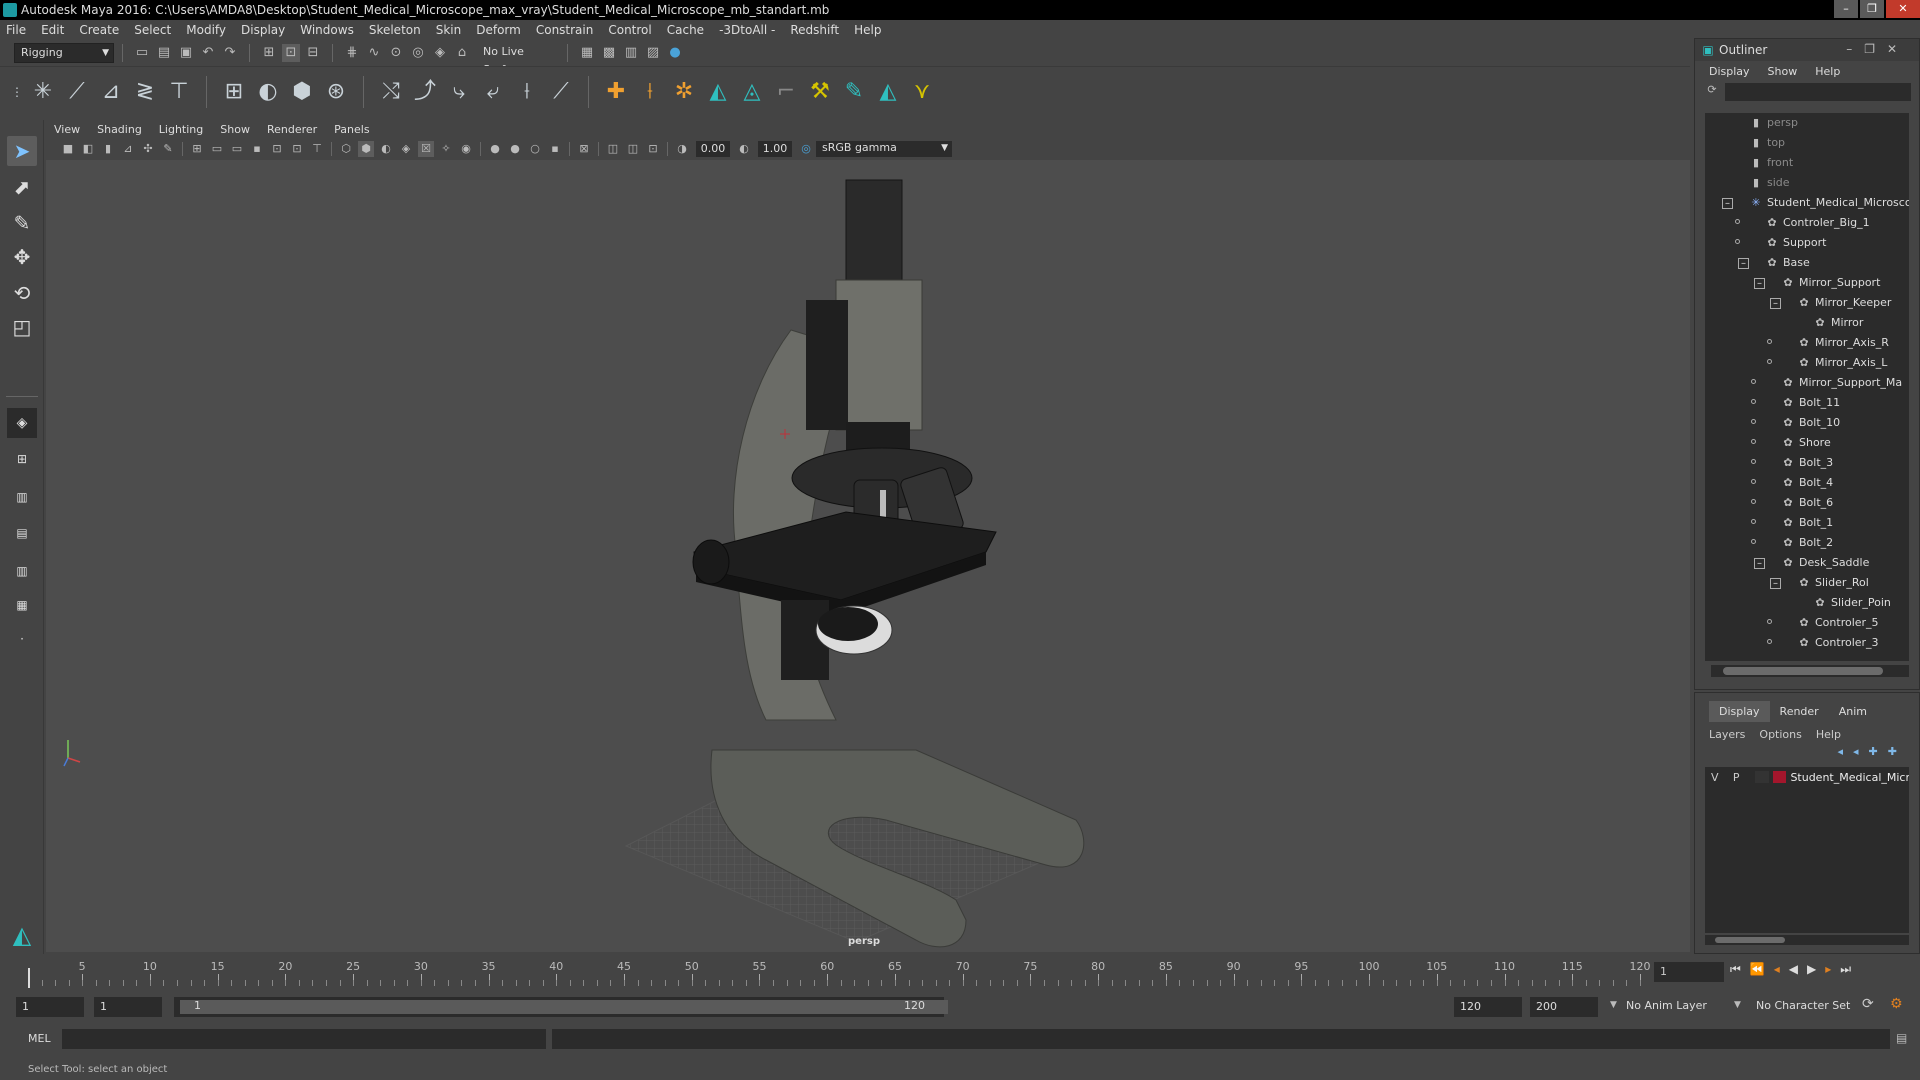  What do you see at coordinates (22, 423) in the screenshot?
I see `single-view-icon: ◈` at bounding box center [22, 423].